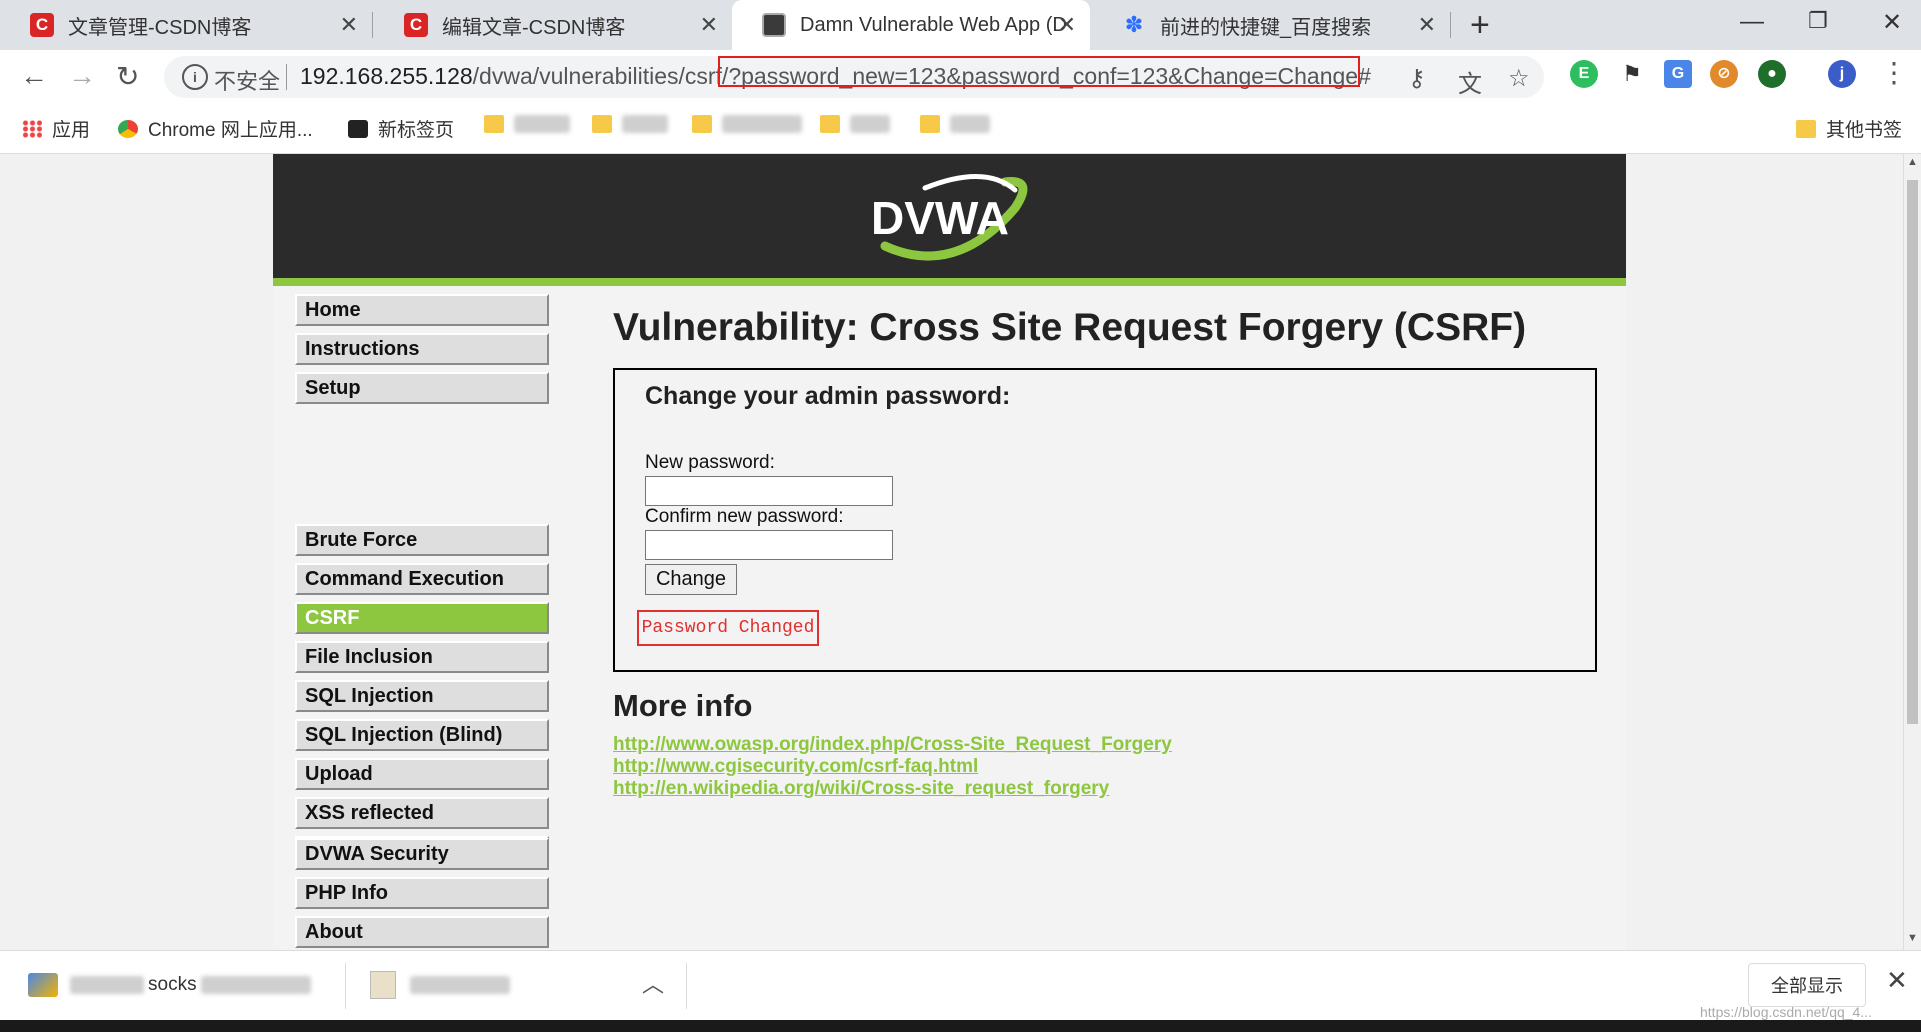 This screenshot has height=1032, width=1921. I want to click on extension-icon: ●, so click(1772, 74).